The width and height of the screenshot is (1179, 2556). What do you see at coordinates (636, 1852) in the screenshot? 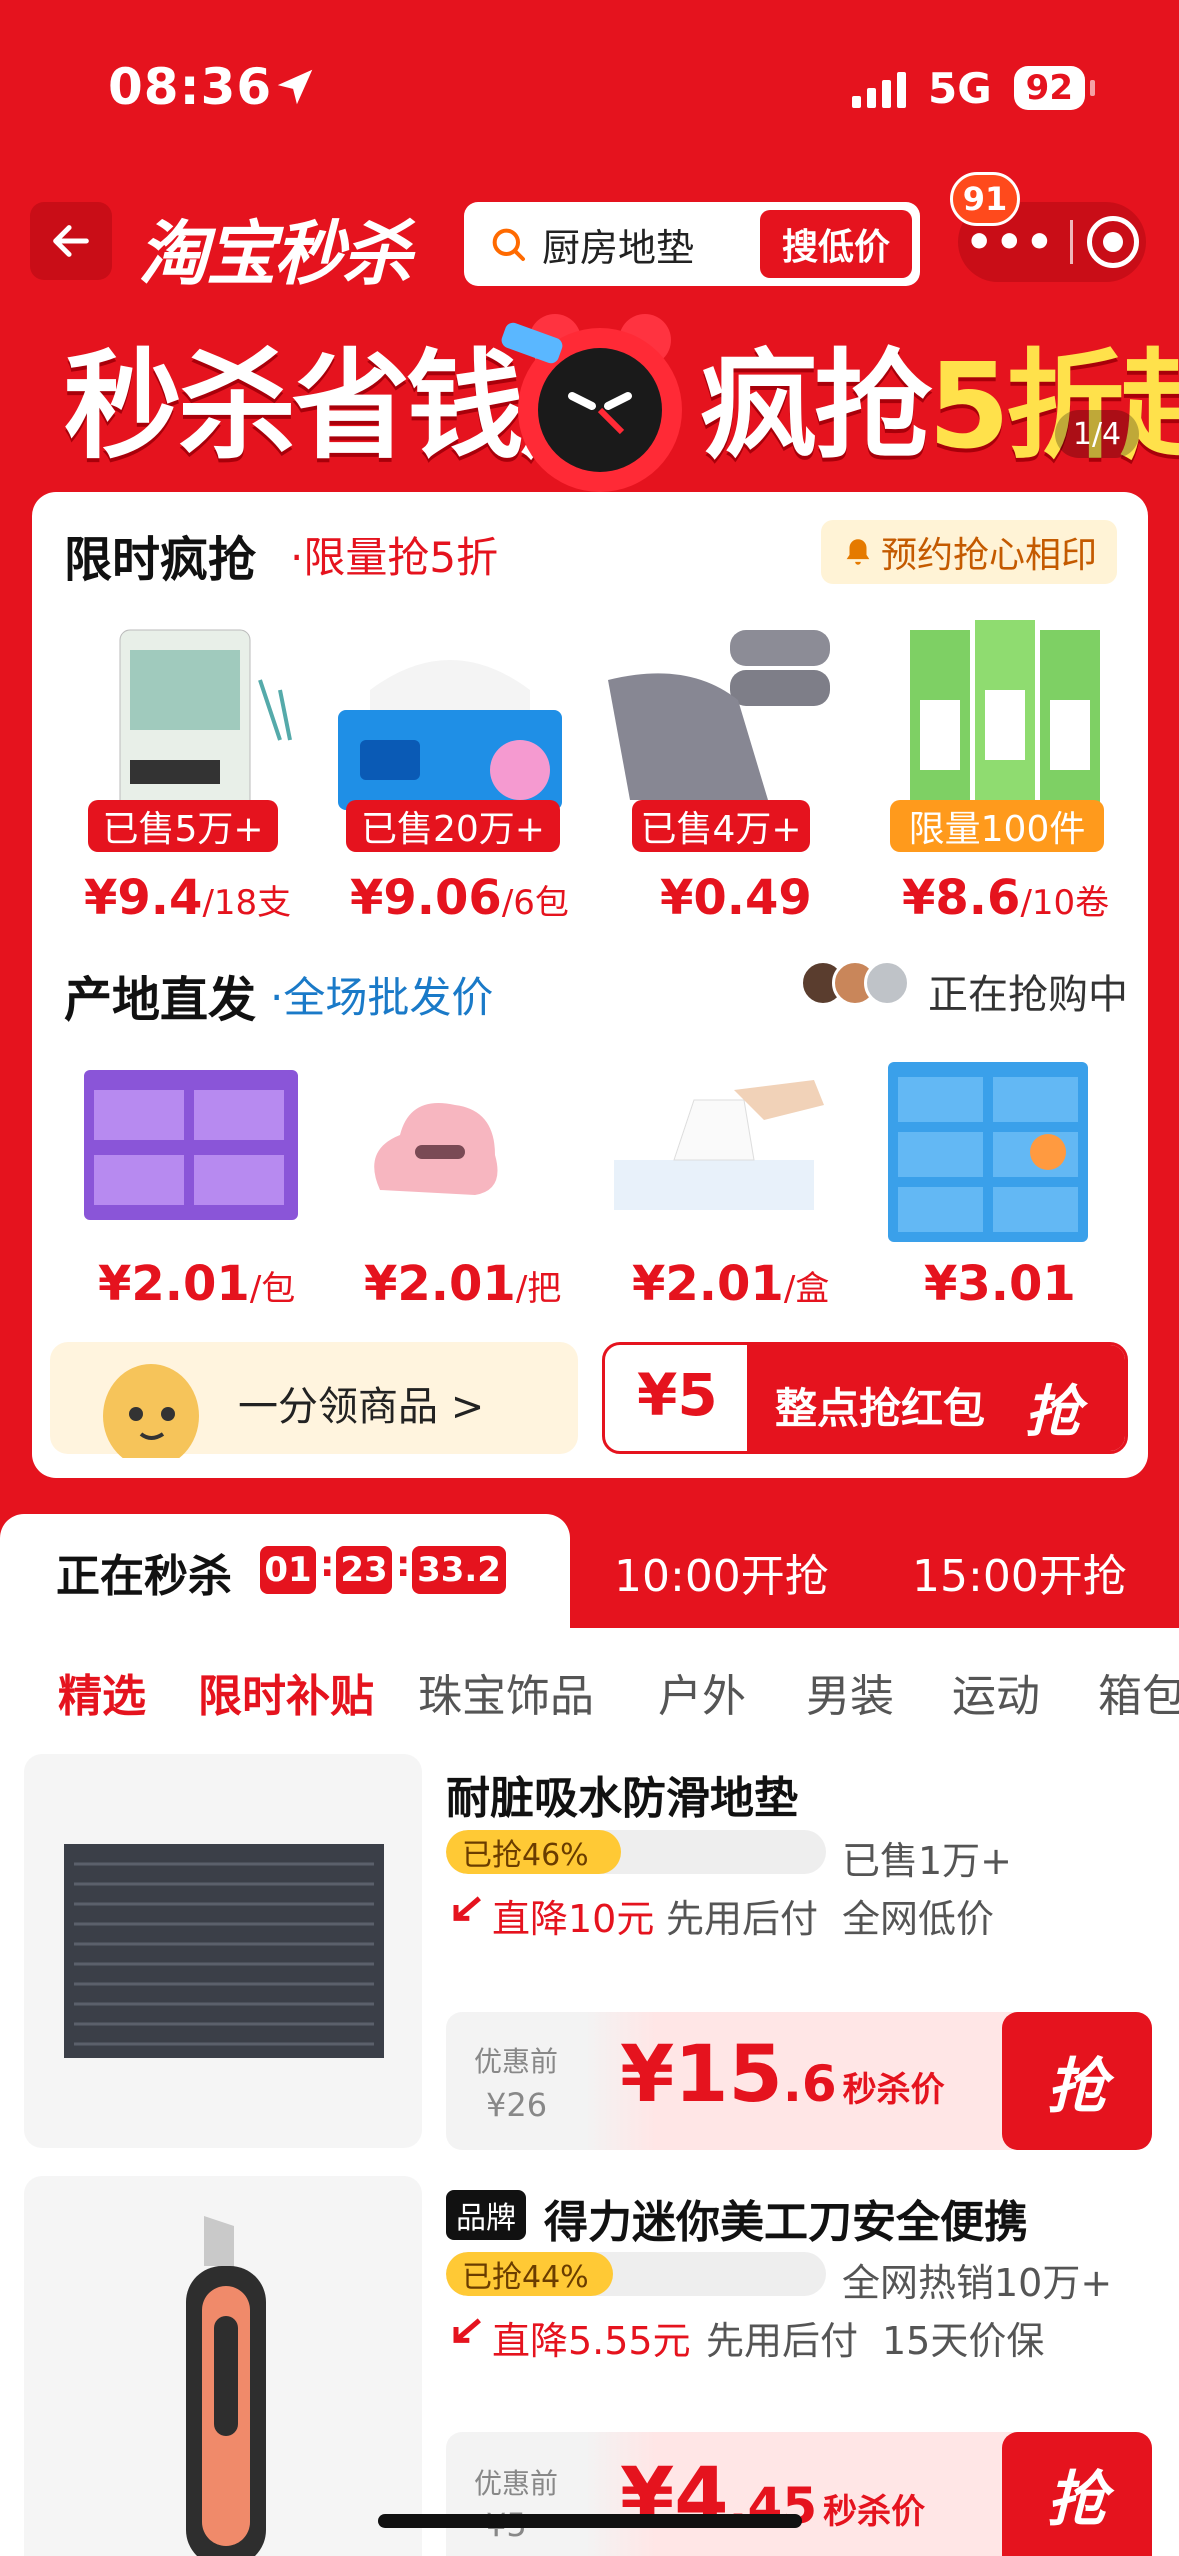
I see `grab-progress-bar: 已抢46%` at bounding box center [636, 1852].